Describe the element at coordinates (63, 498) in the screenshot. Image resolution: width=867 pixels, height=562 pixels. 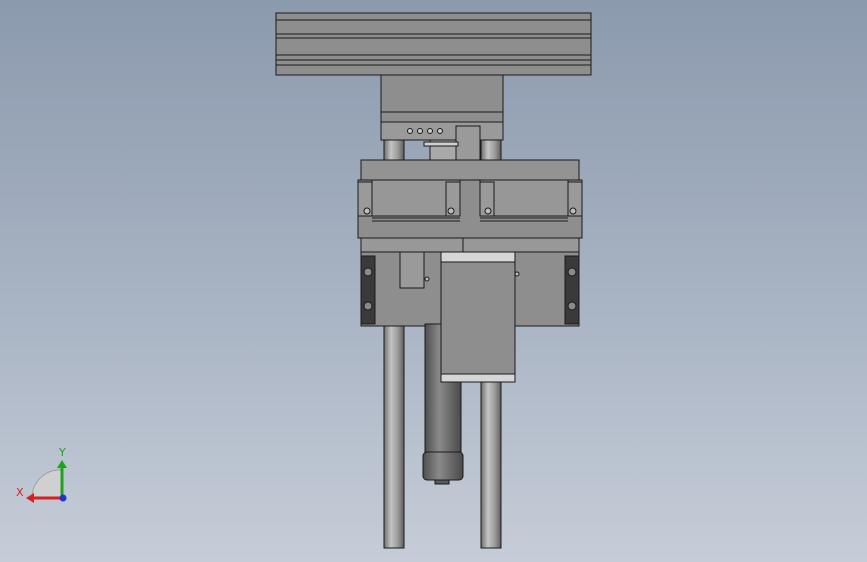
I see `z-axis-dot` at that location.